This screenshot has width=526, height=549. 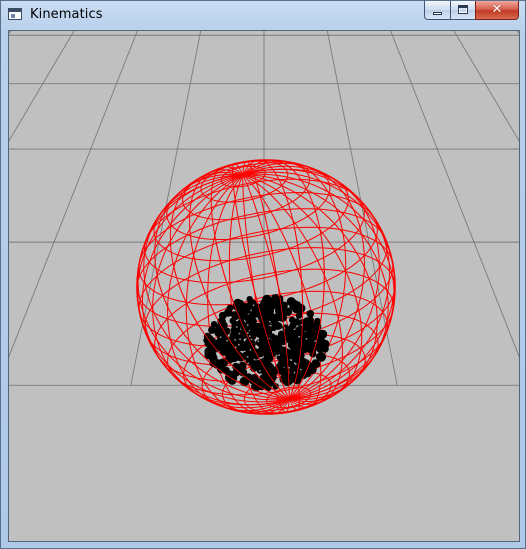 What do you see at coordinates (15, 14) in the screenshot?
I see `application-window-icon` at bounding box center [15, 14].